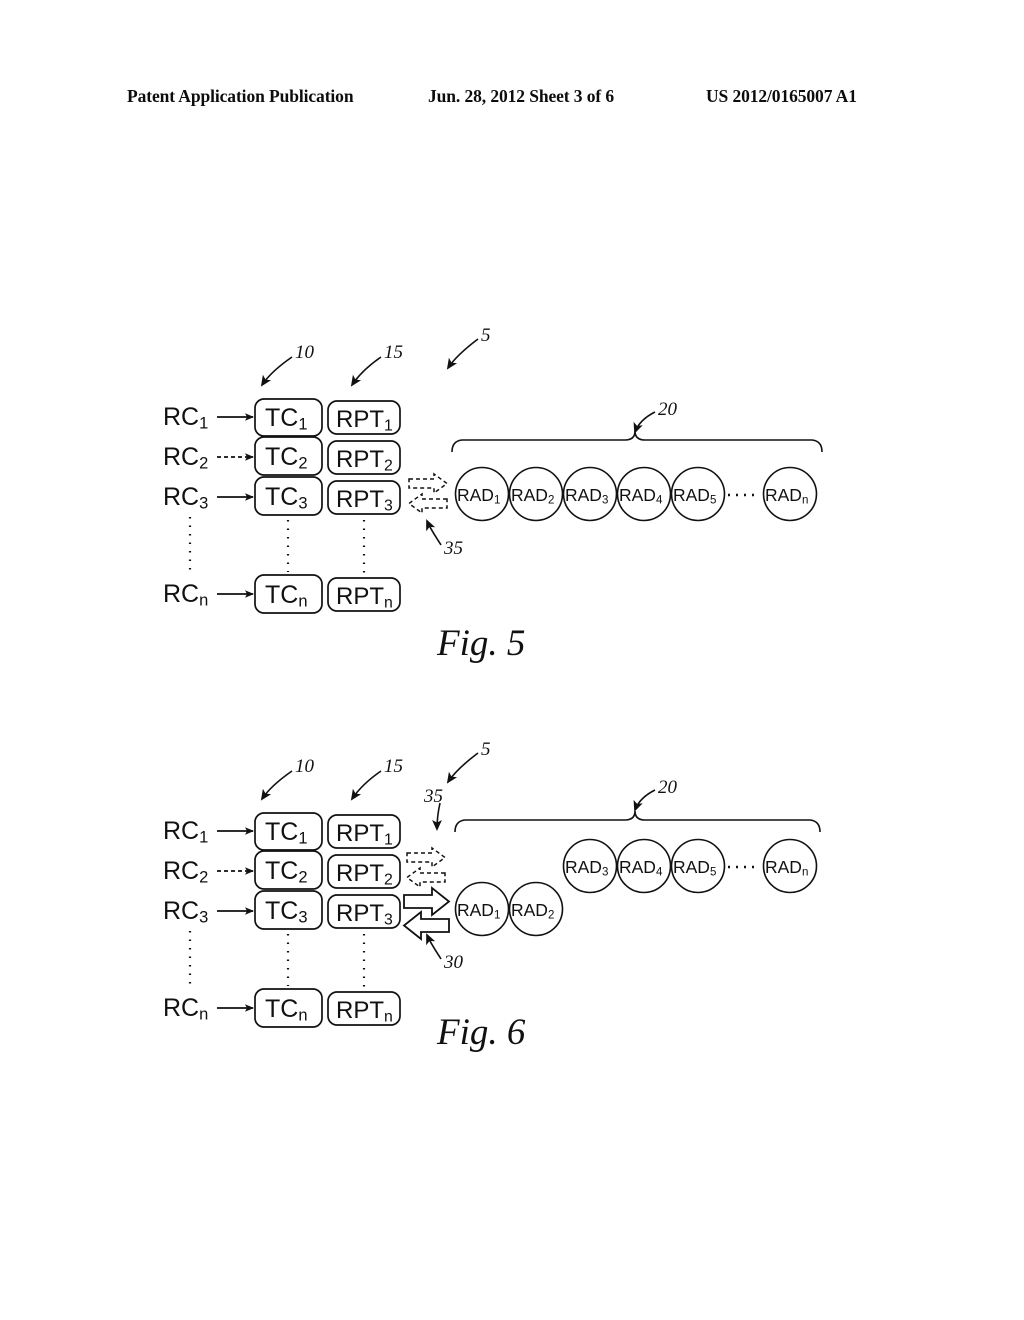 Image resolution: width=1024 pixels, height=1320 pixels. Describe the element at coordinates (505, 476) in the screenshot. I see `figure-5-drawing` at that location.